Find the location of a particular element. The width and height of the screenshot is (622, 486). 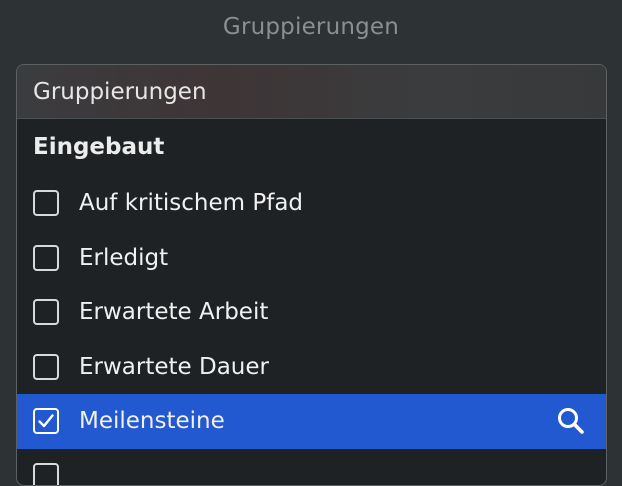

checkmark-icon is located at coordinates (46, 421).